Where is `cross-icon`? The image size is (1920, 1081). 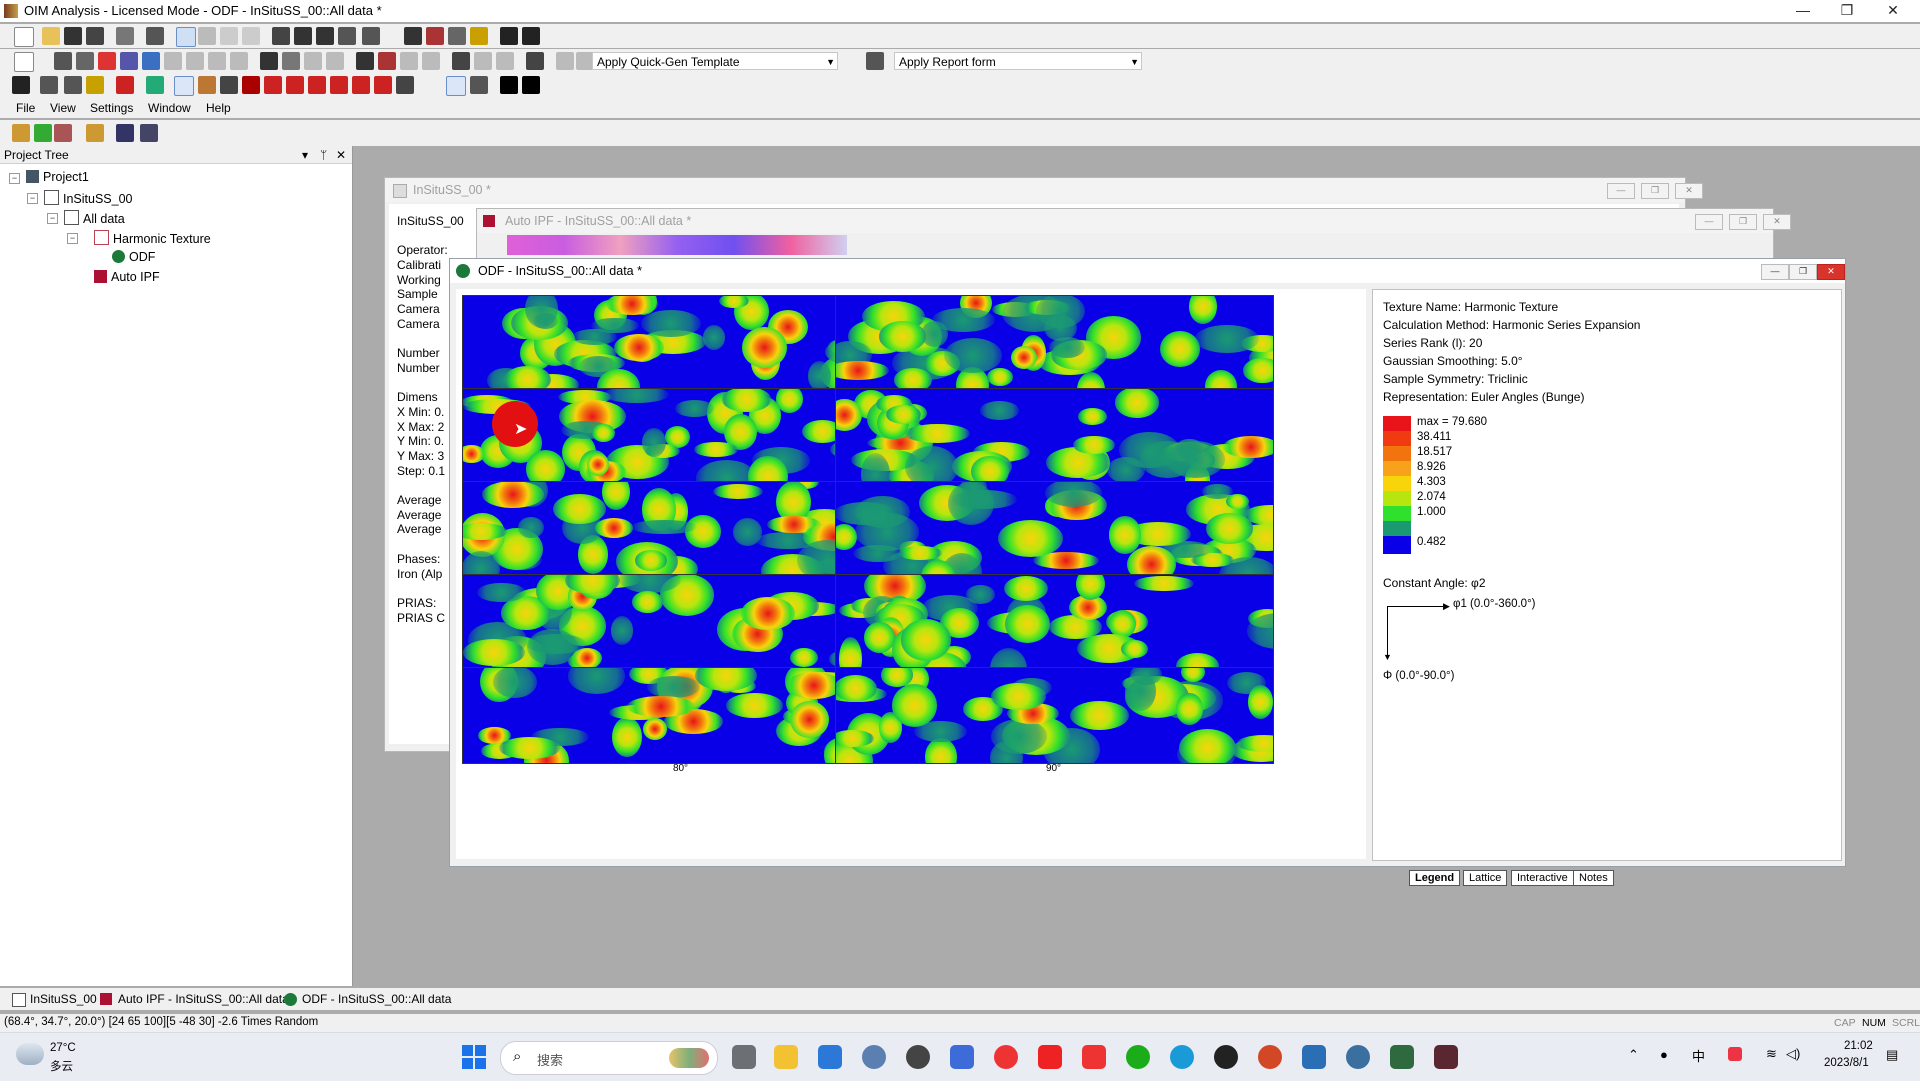 cross-icon is located at coordinates (361, 85).